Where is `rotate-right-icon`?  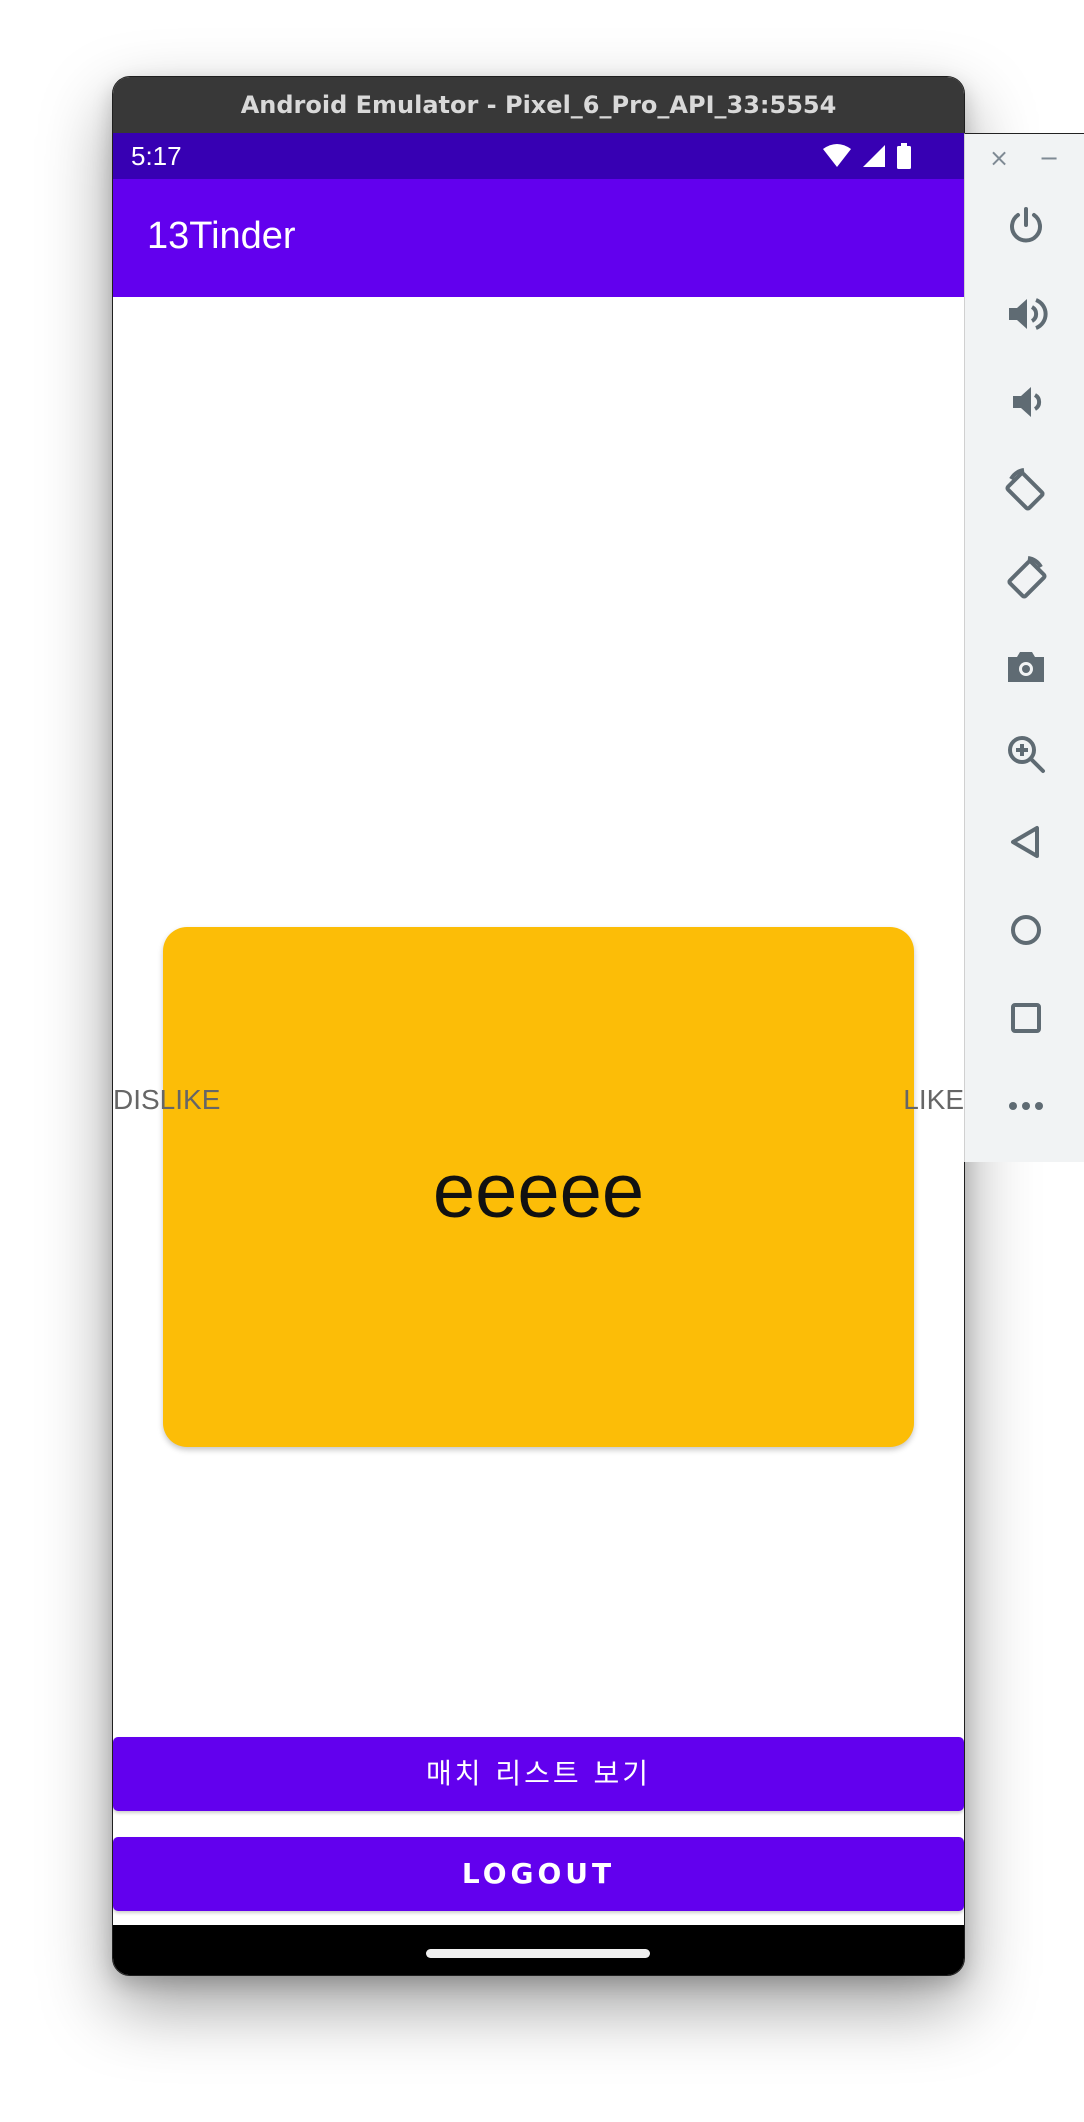 rotate-right-icon is located at coordinates (1026, 578).